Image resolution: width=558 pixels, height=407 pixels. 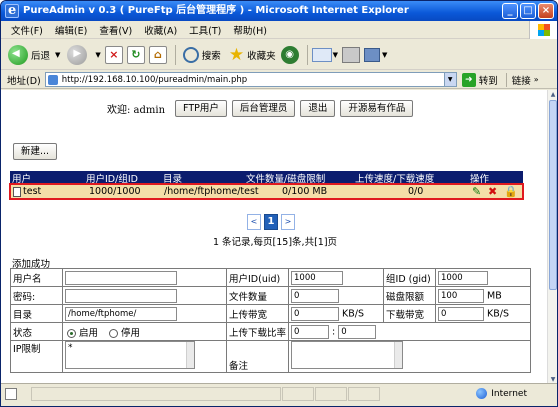 What do you see at coordinates (318, 108) in the screenshot?
I see `logout-button: 退出` at bounding box center [318, 108].